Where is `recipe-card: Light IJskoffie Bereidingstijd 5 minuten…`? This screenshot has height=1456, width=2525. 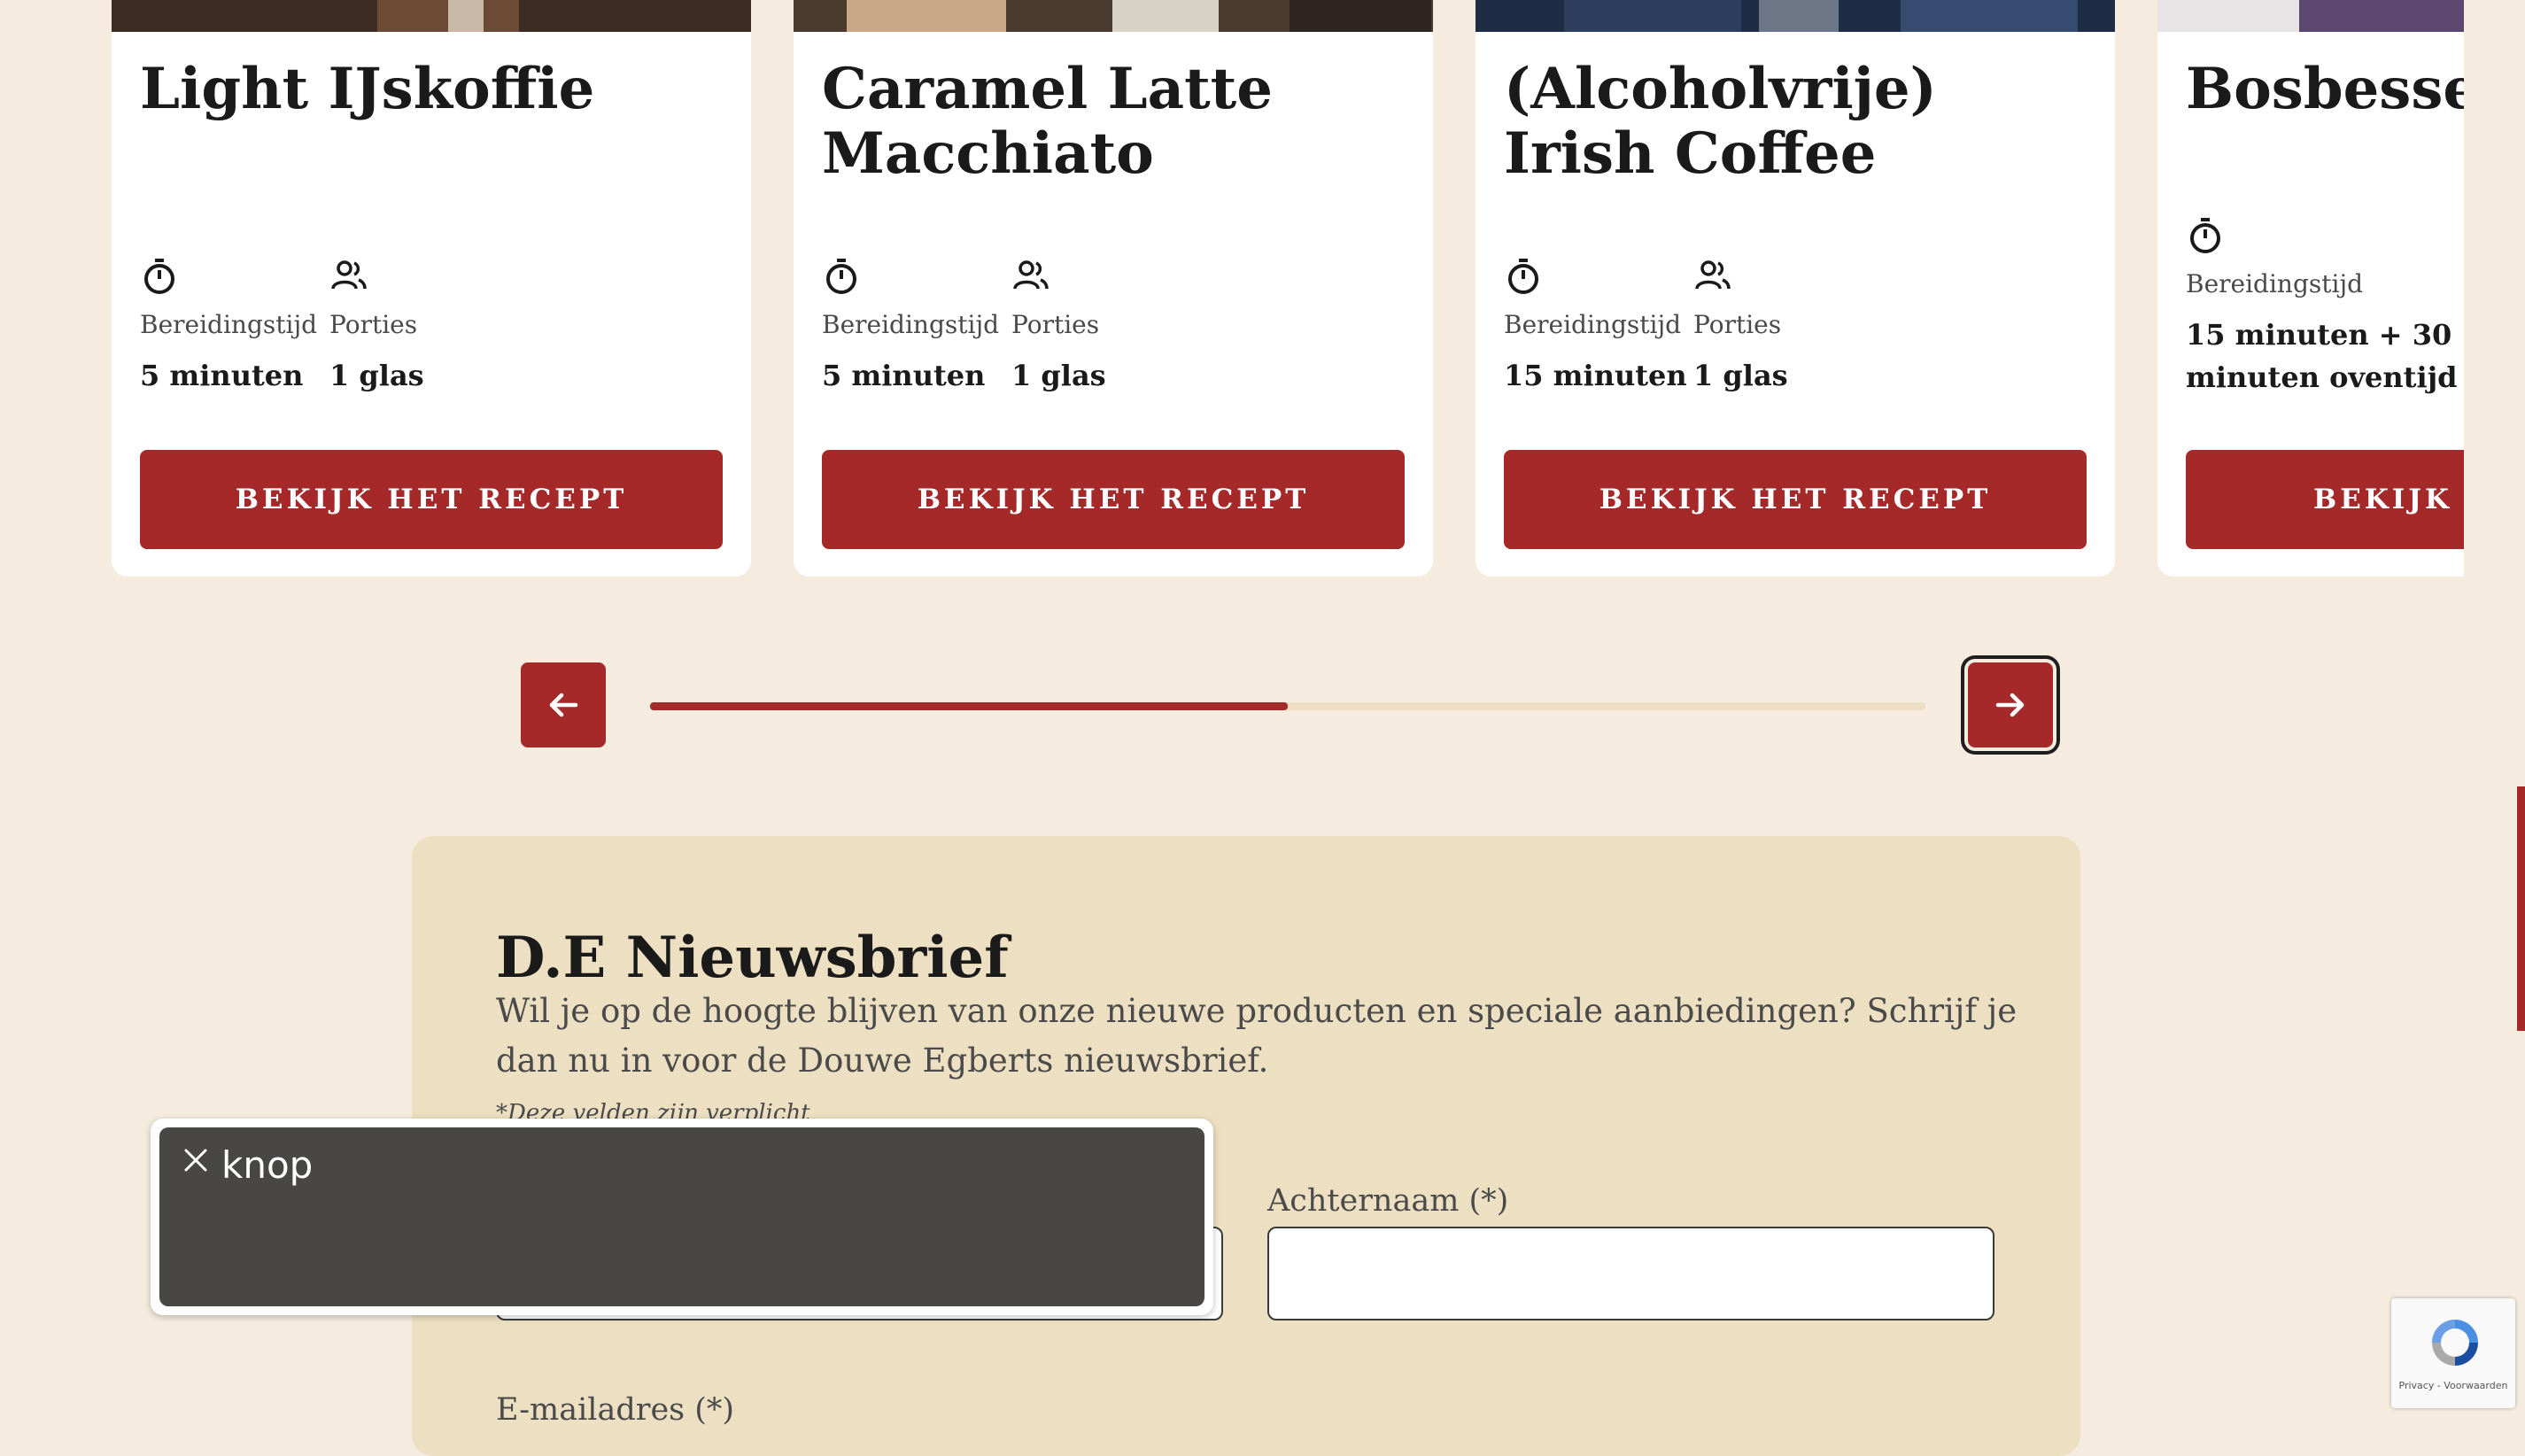
recipe-card: Light IJskoffie Bereidingstijd 5 minuten… is located at coordinates (431, 288).